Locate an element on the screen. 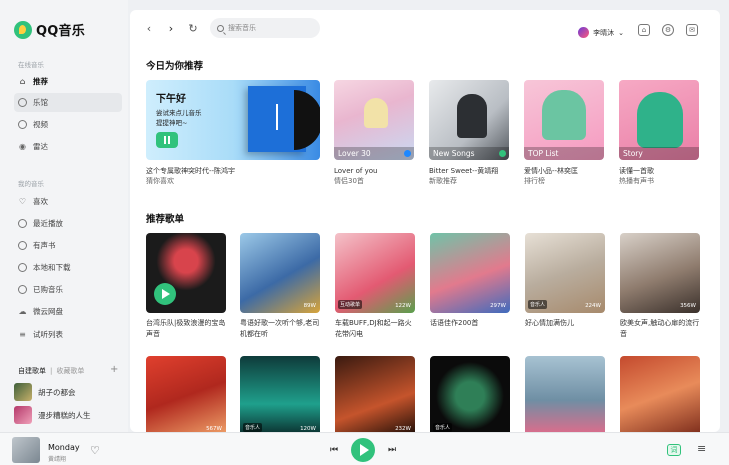  playlist-cover: 音乐人 224W is located at coordinates (565, 273).